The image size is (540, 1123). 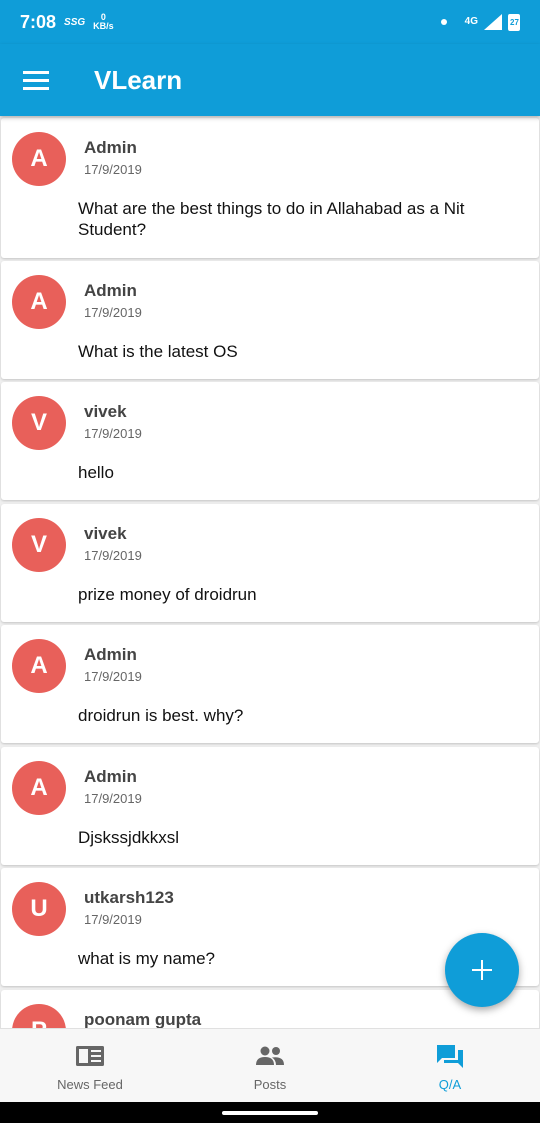 I want to click on forum-icon, so click(x=450, y=1056).